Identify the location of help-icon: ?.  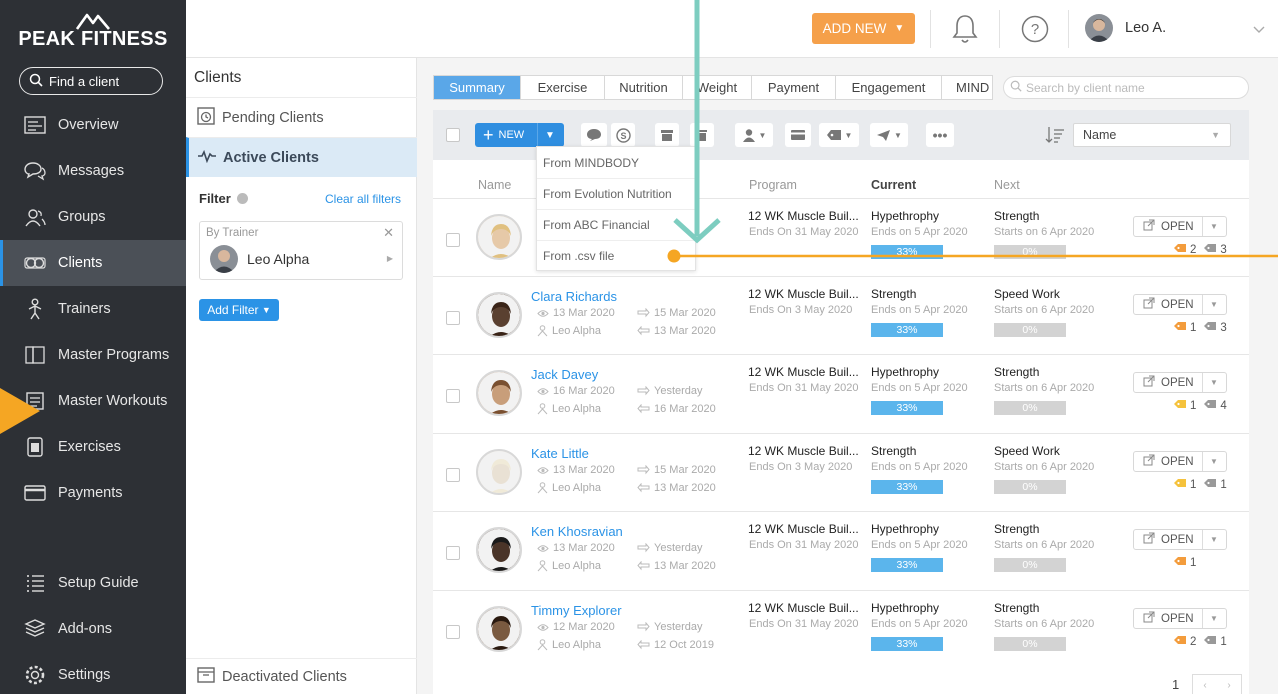
(1035, 30).